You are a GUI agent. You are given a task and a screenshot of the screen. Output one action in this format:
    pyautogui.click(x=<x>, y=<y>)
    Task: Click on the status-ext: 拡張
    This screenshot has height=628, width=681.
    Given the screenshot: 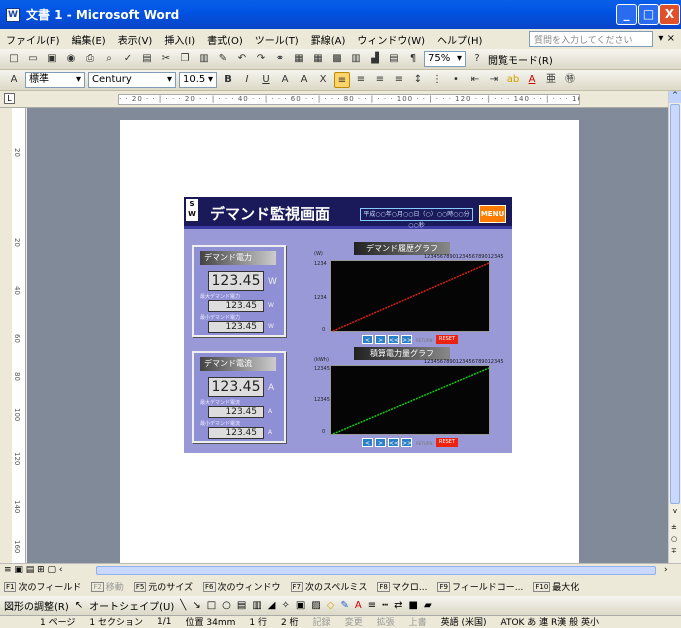 What is the action you would take?
    pyautogui.click(x=386, y=621)
    